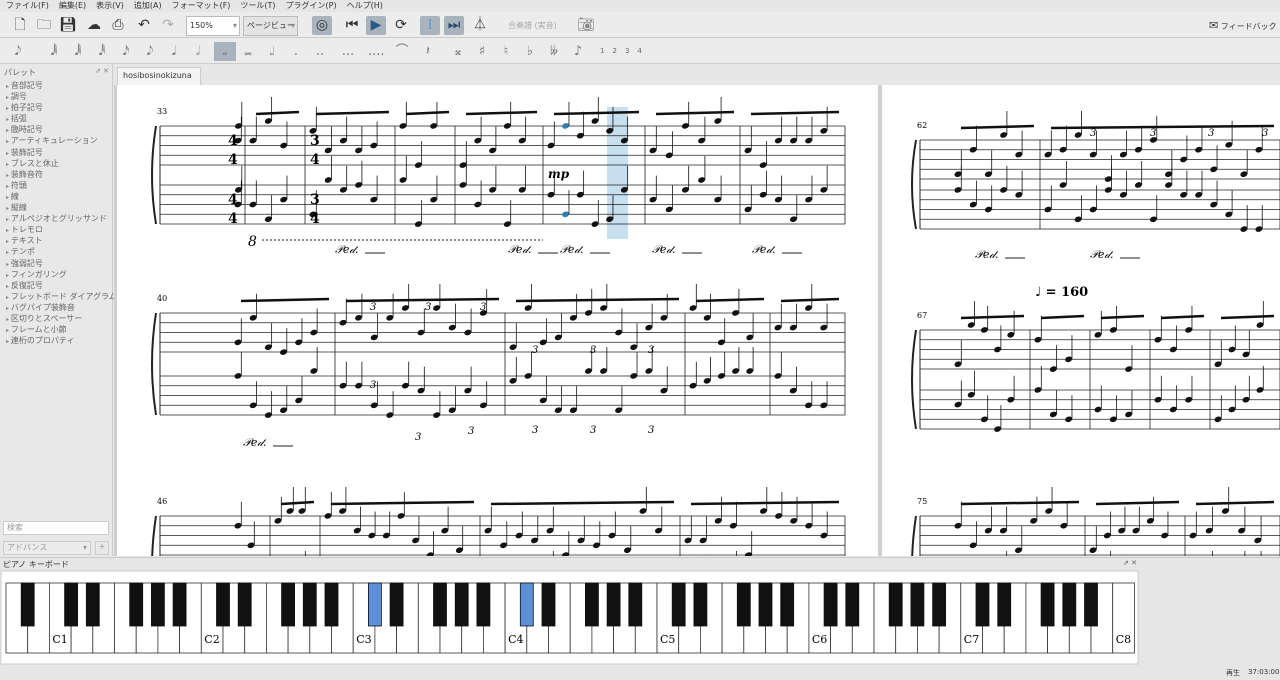 This screenshot has height=680, width=1280. Describe the element at coordinates (376, 25) in the screenshot. I see `play-icon: ▶` at that location.